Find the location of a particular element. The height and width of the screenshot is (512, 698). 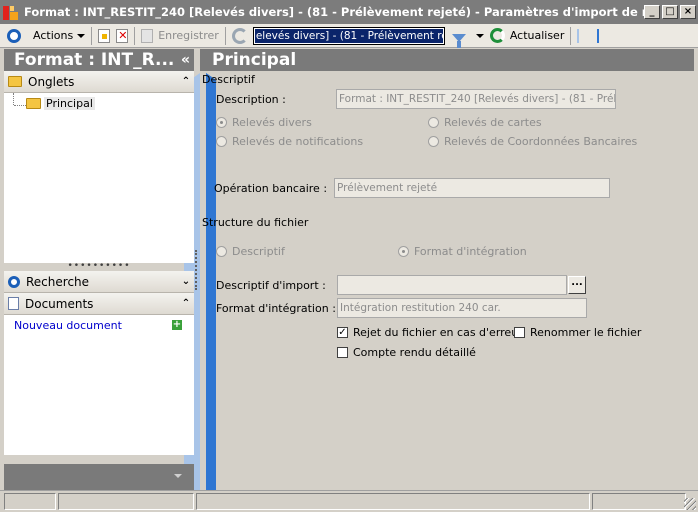

tree-item-principal: Principal is located at coordinates (60, 103).